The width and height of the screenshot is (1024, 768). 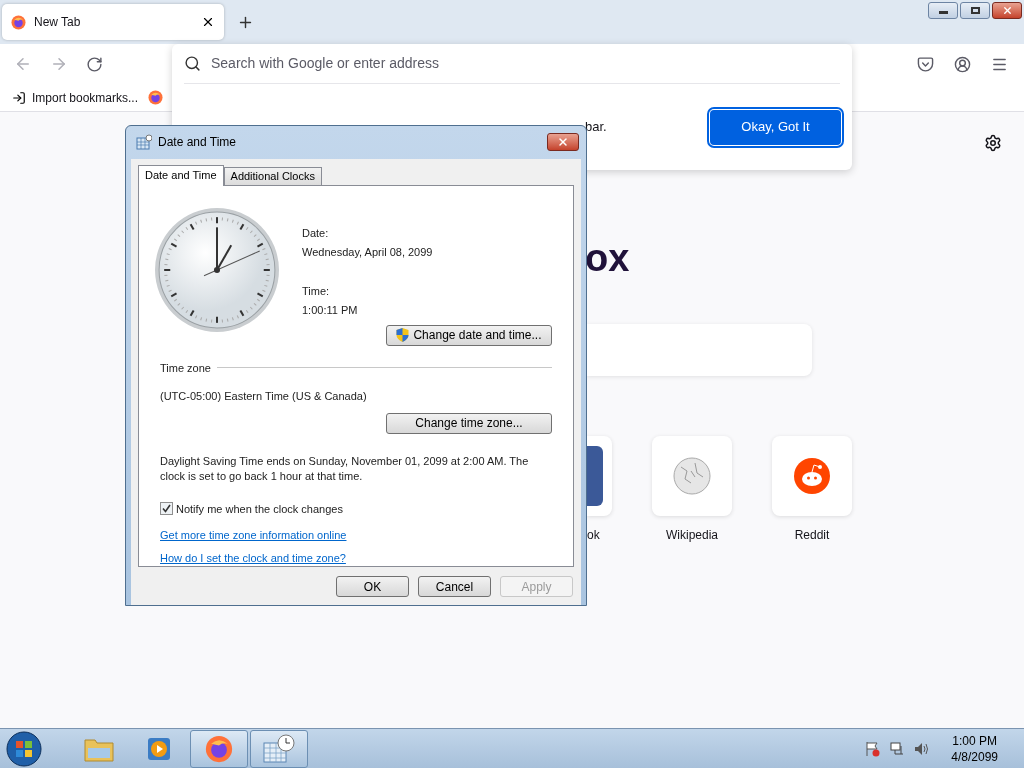 I want to click on reload-icon, so click(x=94, y=64).